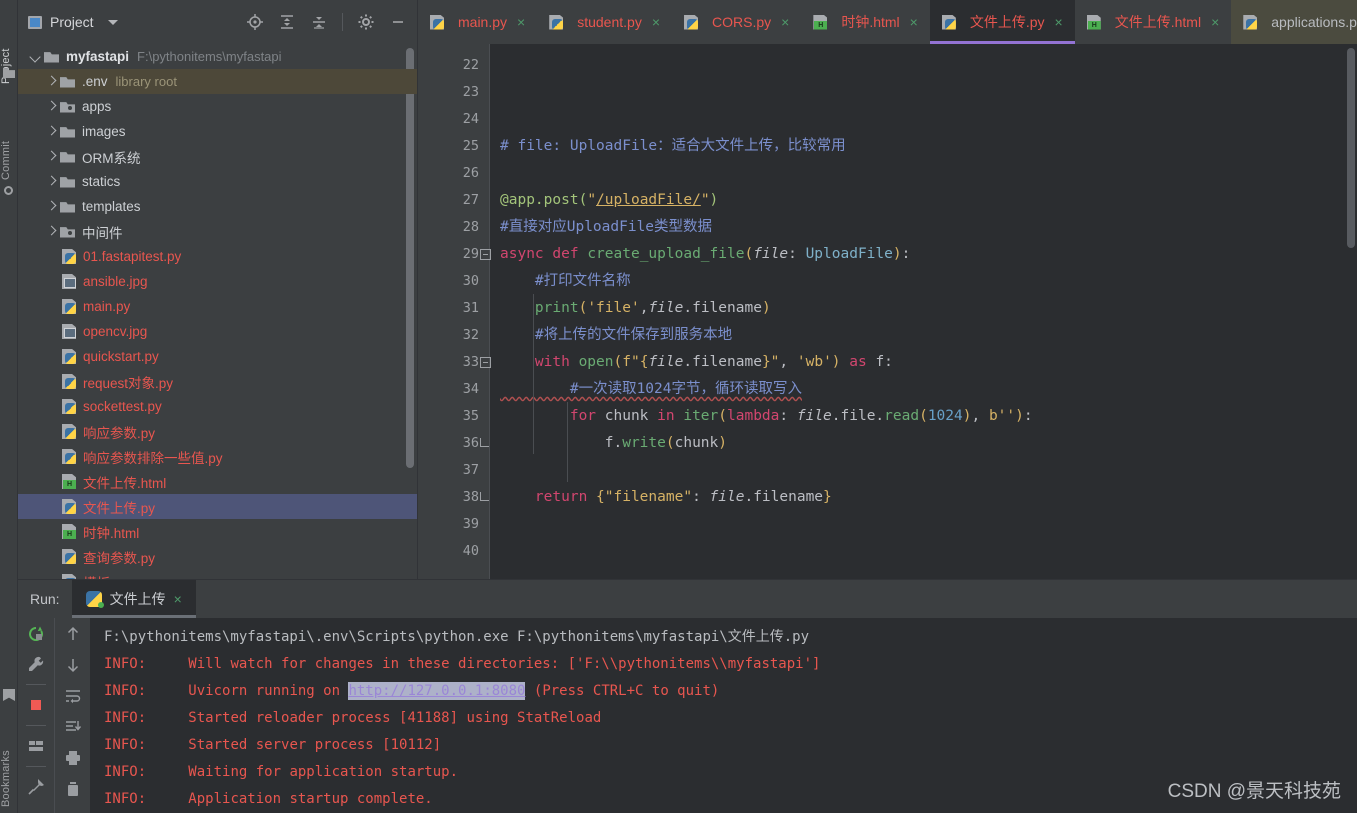 The image size is (1357, 813). Describe the element at coordinates (217, 506) in the screenshot. I see `tree-row: 文件上传.py` at that location.